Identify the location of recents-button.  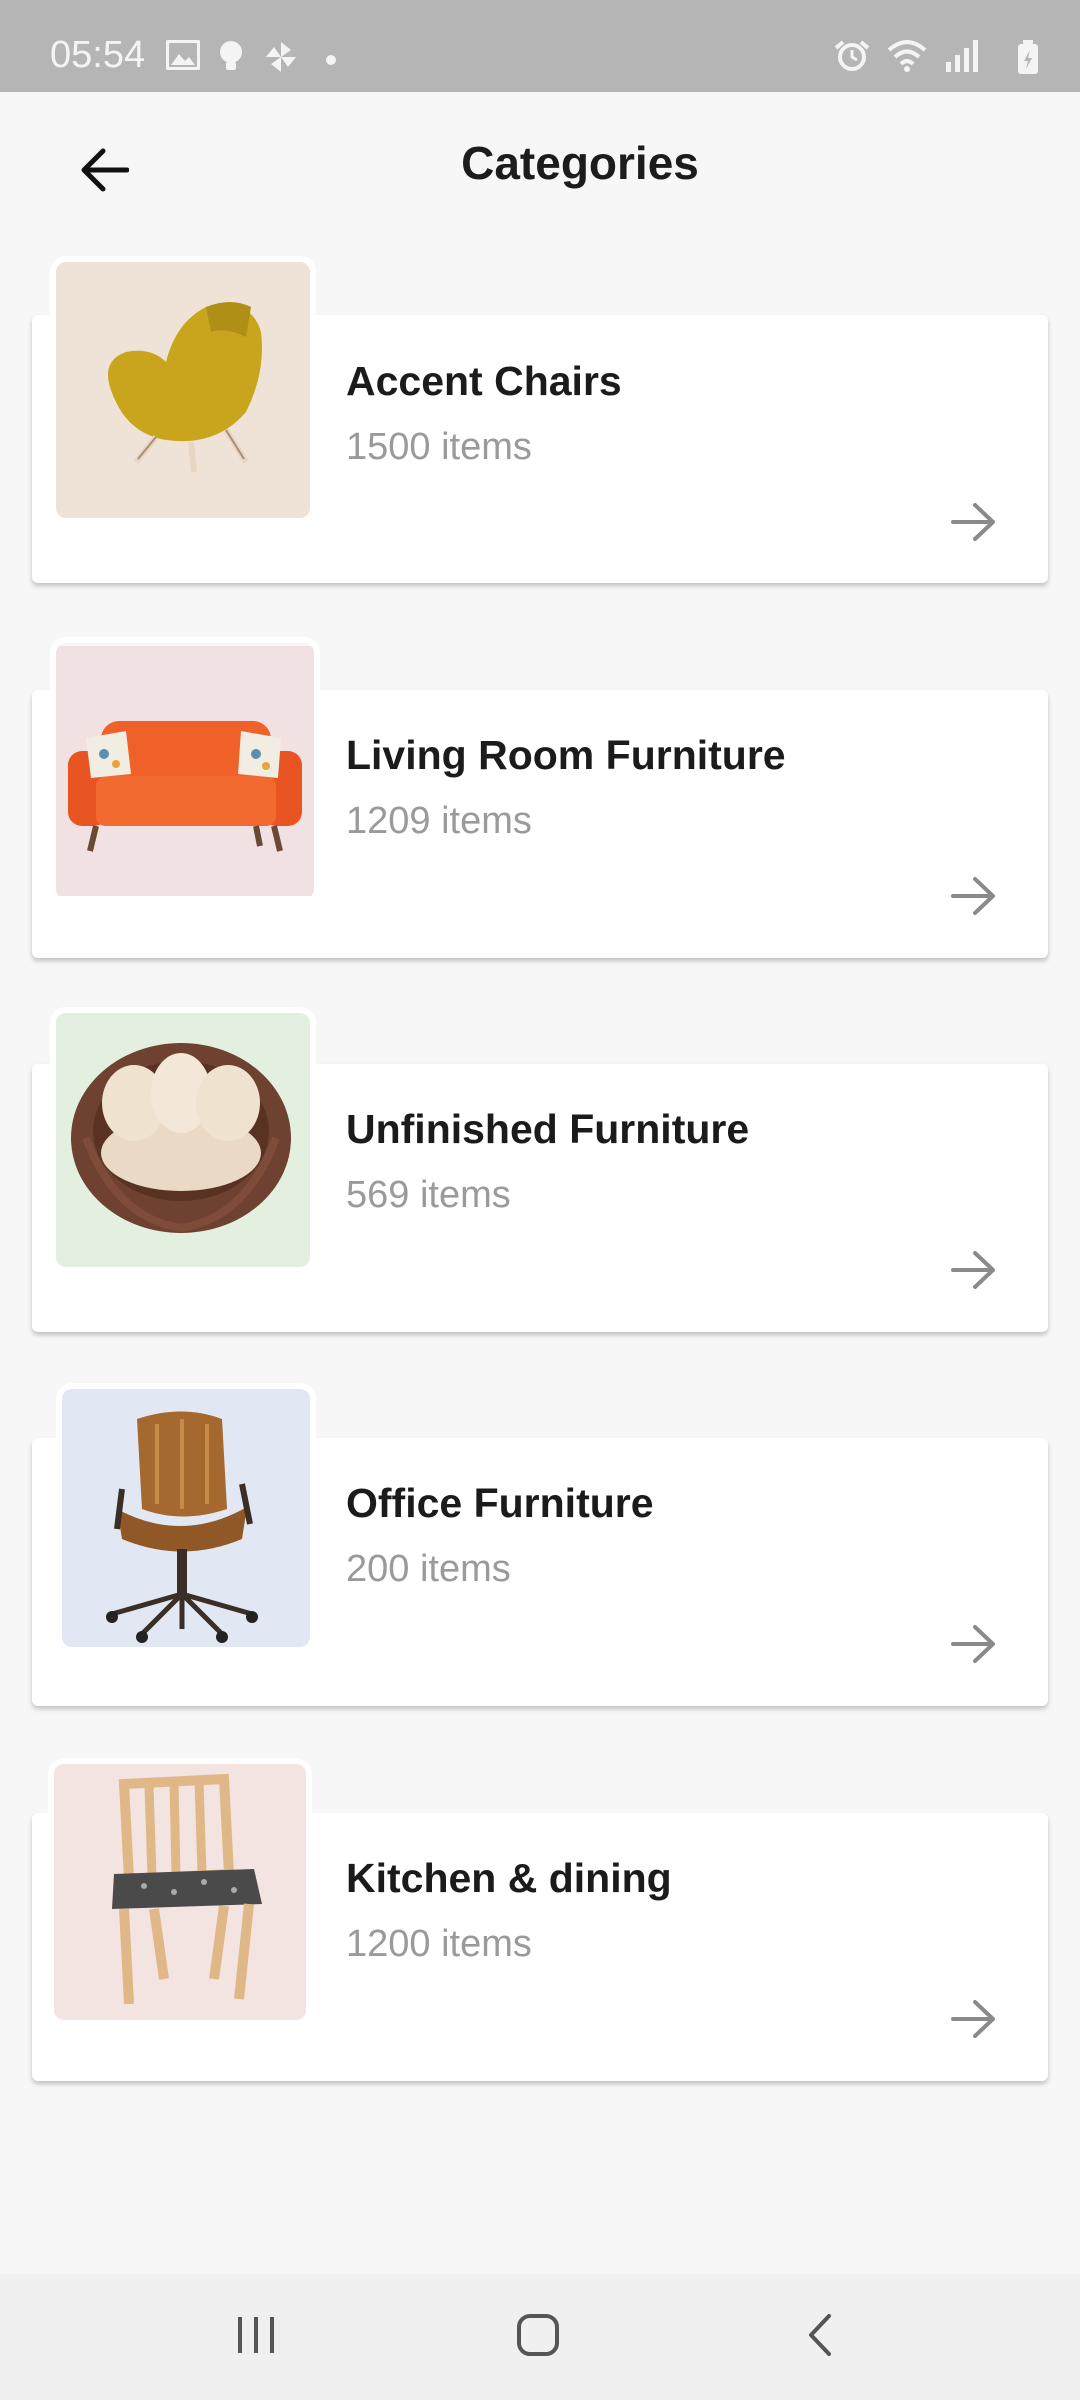
(256, 2337).